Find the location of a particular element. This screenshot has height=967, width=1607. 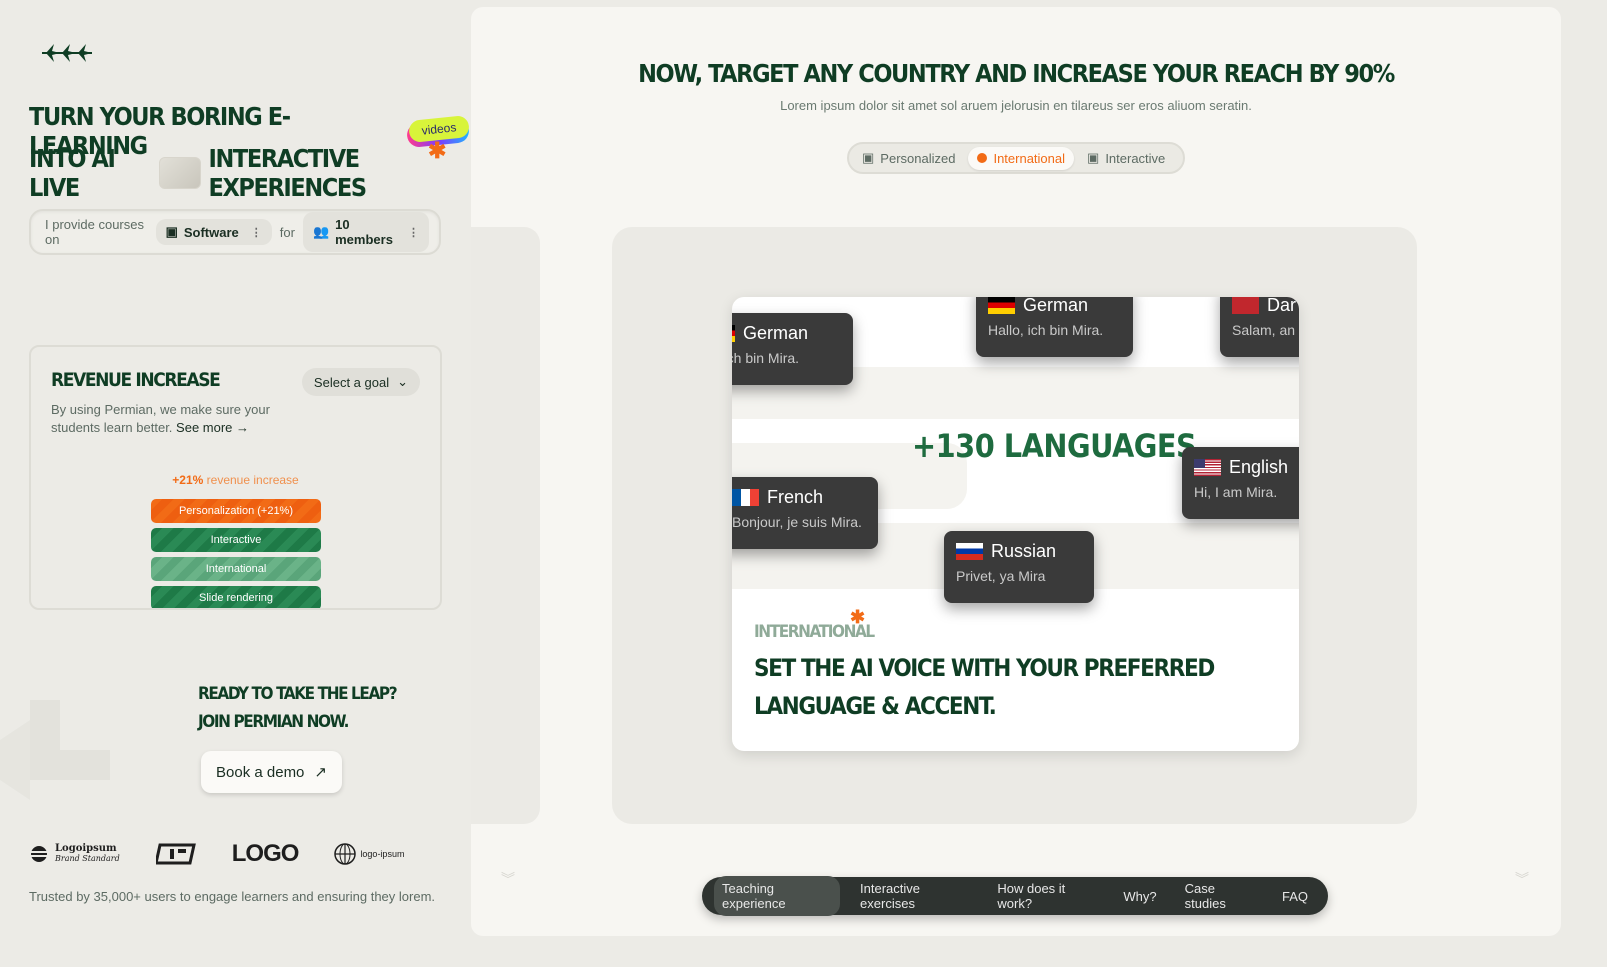

usa-flag-icon is located at coordinates (1207, 467).